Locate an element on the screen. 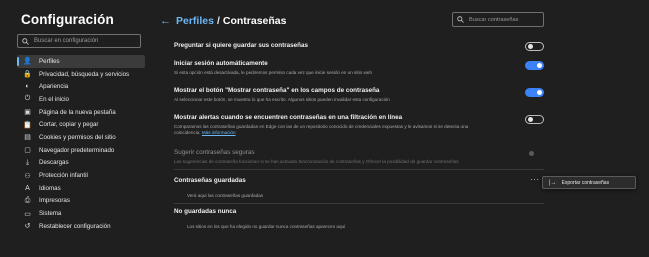 Image resolution: width=649 pixels, height=257 pixels. sidebar-item-label: Navegador predeterminado is located at coordinates (77, 150).